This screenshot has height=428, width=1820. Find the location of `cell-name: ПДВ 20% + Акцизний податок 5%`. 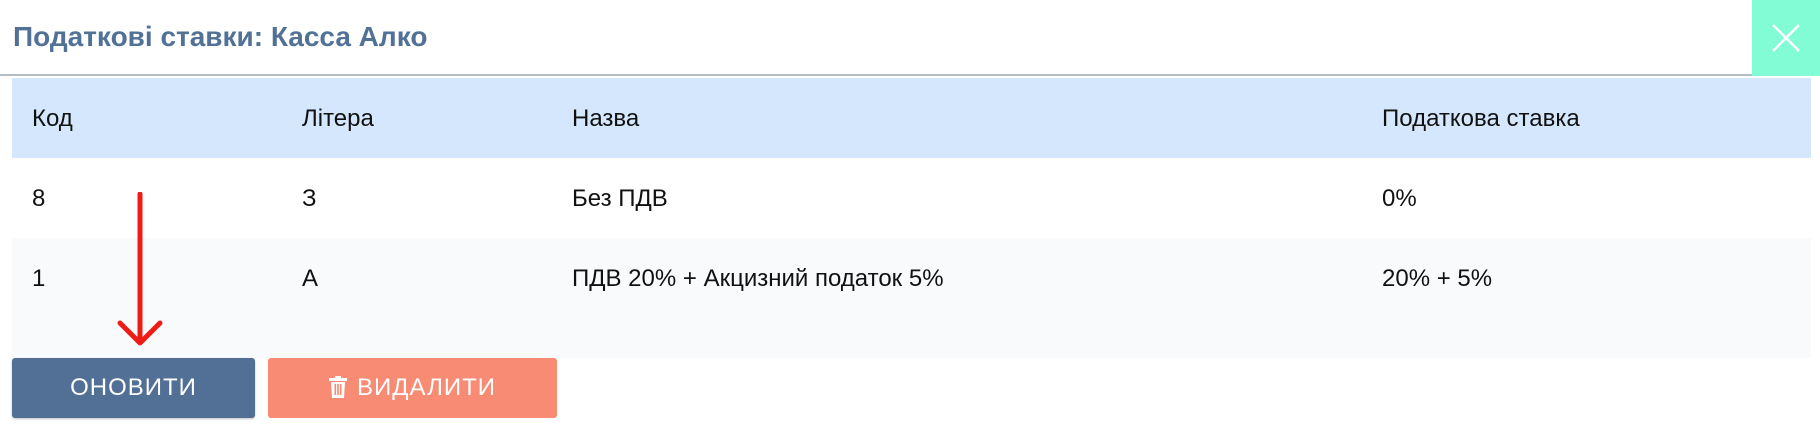

cell-name: ПДВ 20% + Акцизний податок 5% is located at coordinates (758, 278).